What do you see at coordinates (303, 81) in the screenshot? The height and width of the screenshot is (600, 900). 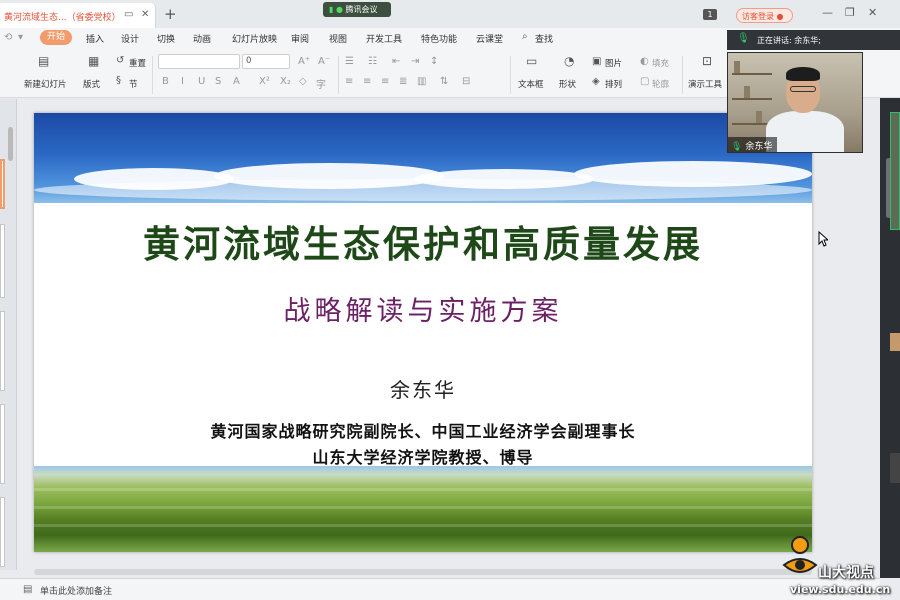 I see `clear-format-icon: ◇` at bounding box center [303, 81].